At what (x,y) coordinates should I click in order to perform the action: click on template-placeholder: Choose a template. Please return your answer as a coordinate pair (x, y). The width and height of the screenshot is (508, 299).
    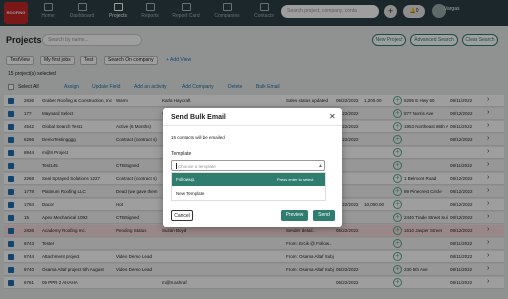
    Looking at the image, I should click on (197, 166).